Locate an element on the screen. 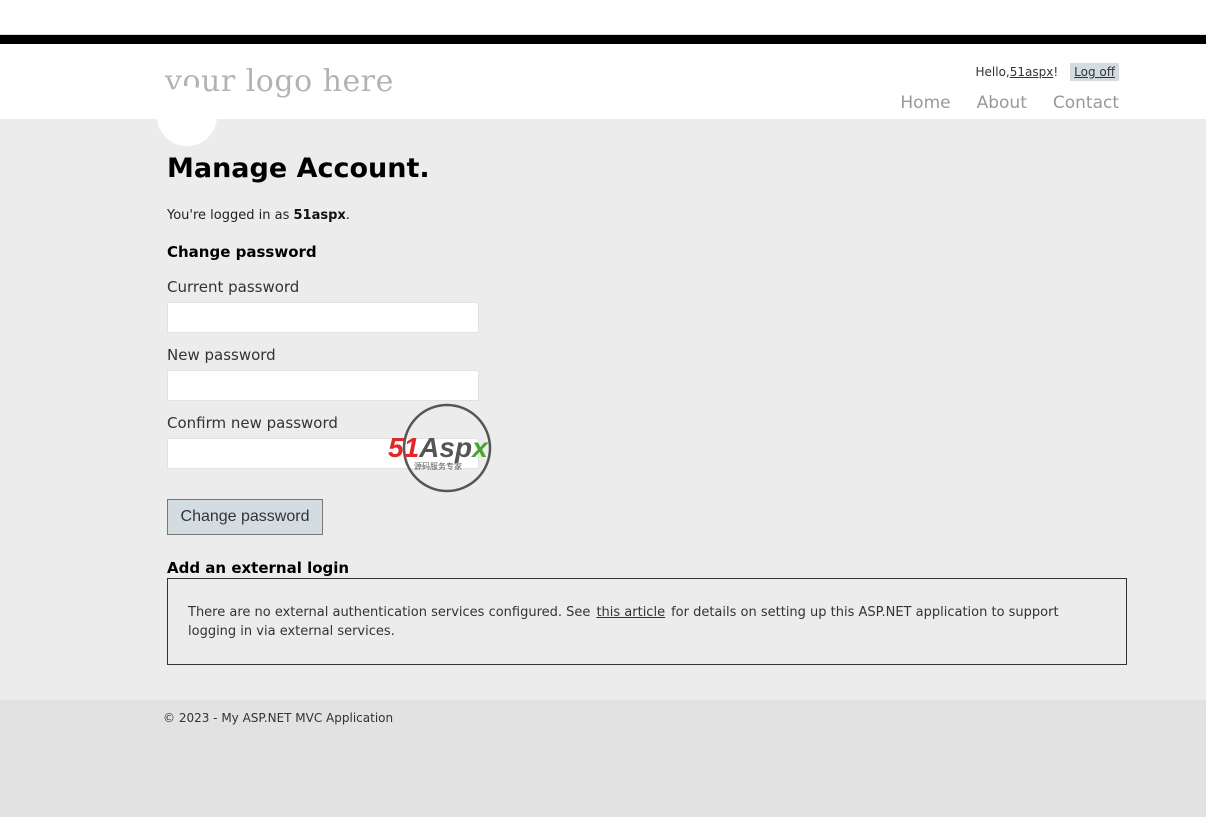 The width and height of the screenshot is (1206, 817). top-black-bar is located at coordinates (603, 39).